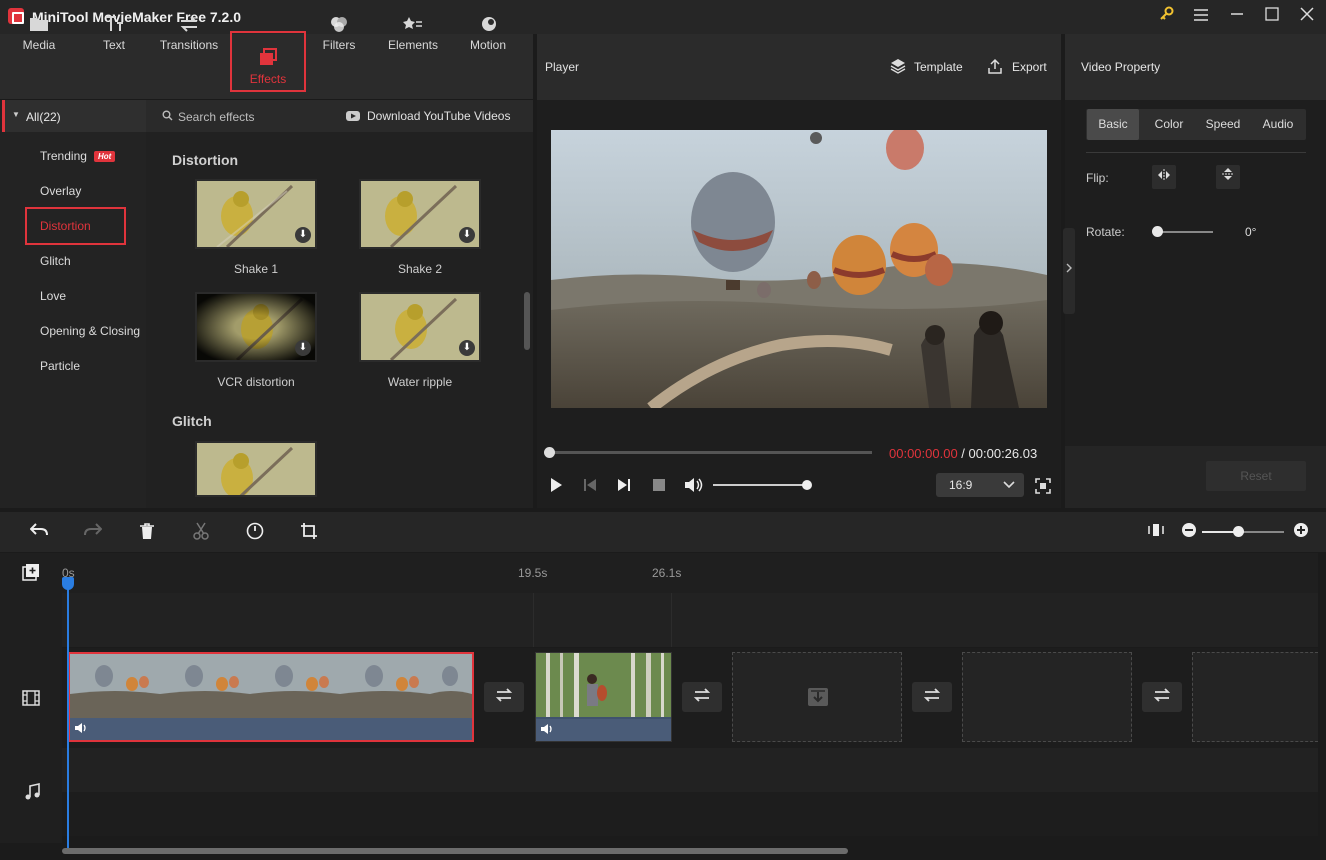 The image size is (1326, 860). I want to click on volume-knob, so click(807, 485).